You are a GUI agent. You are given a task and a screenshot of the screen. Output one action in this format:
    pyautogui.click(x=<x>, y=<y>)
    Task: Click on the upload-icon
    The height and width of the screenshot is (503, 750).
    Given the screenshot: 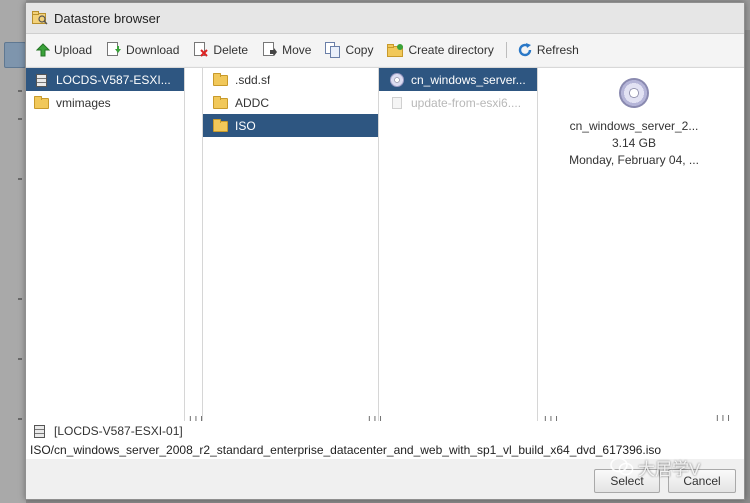 What is the action you would take?
    pyautogui.click(x=43, y=50)
    